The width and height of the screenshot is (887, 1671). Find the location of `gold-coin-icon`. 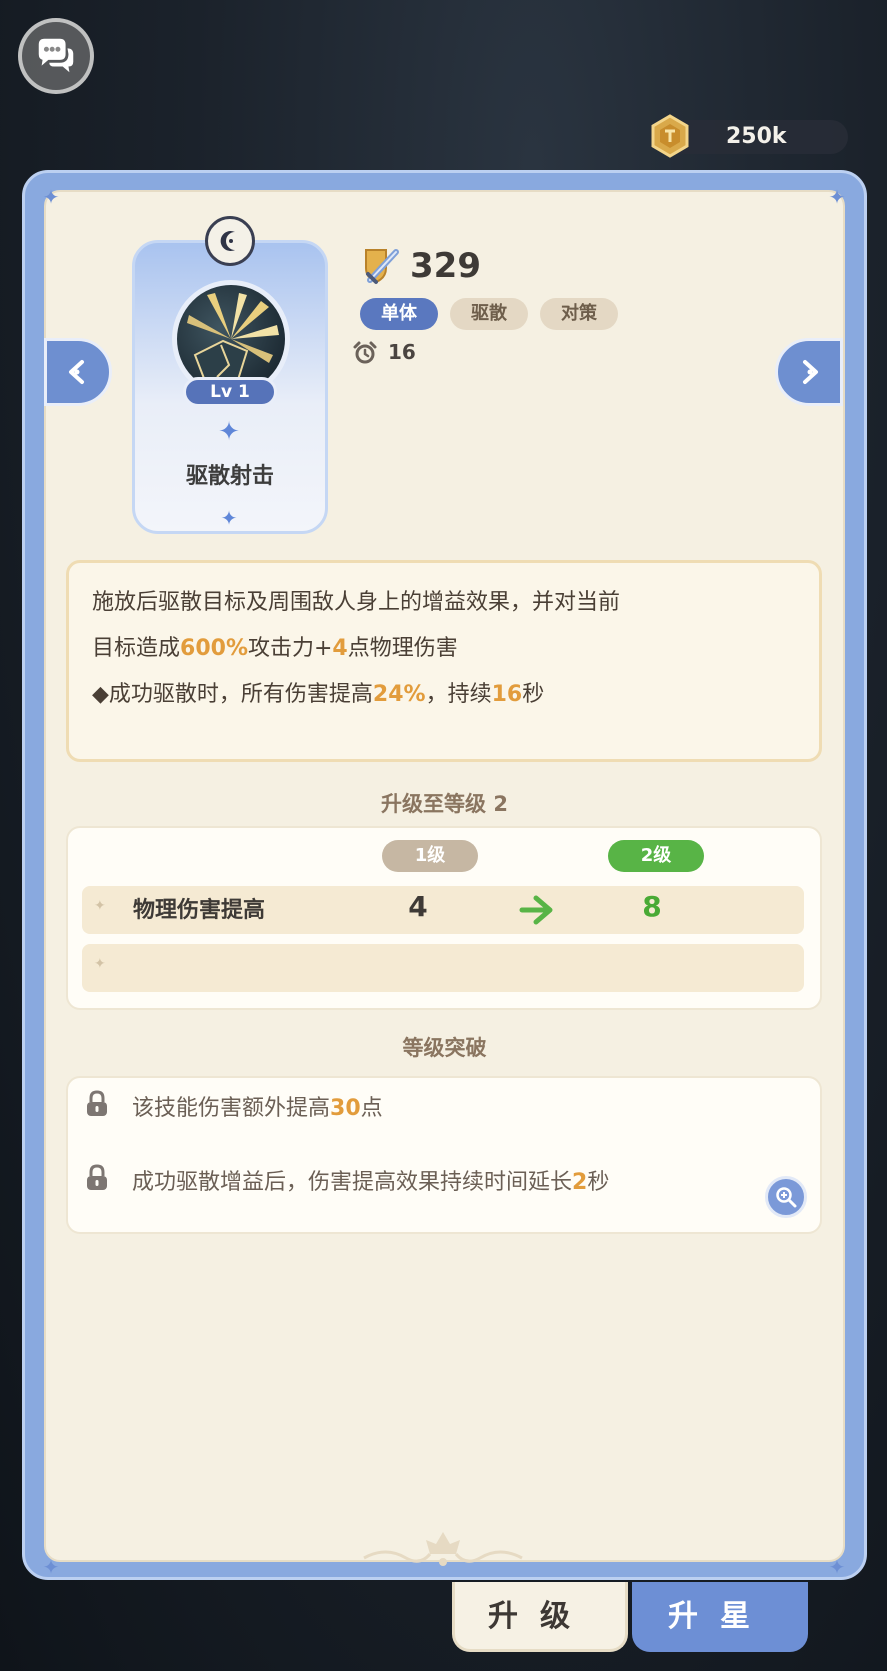

gold-coin-icon is located at coordinates (670, 136).